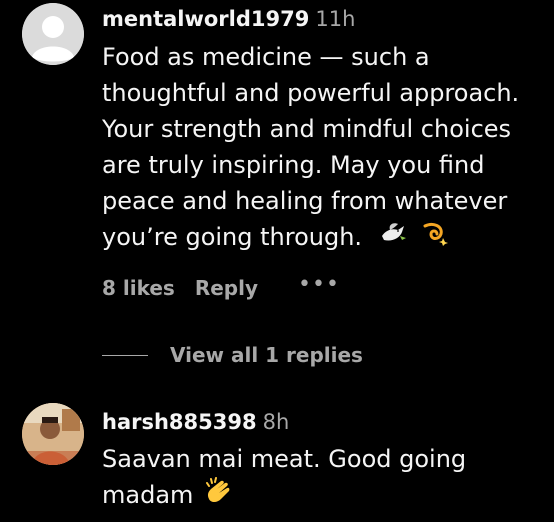 This screenshot has height=522, width=554. Describe the element at coordinates (435, 238) in the screenshot. I see `dizzy-icon` at that location.